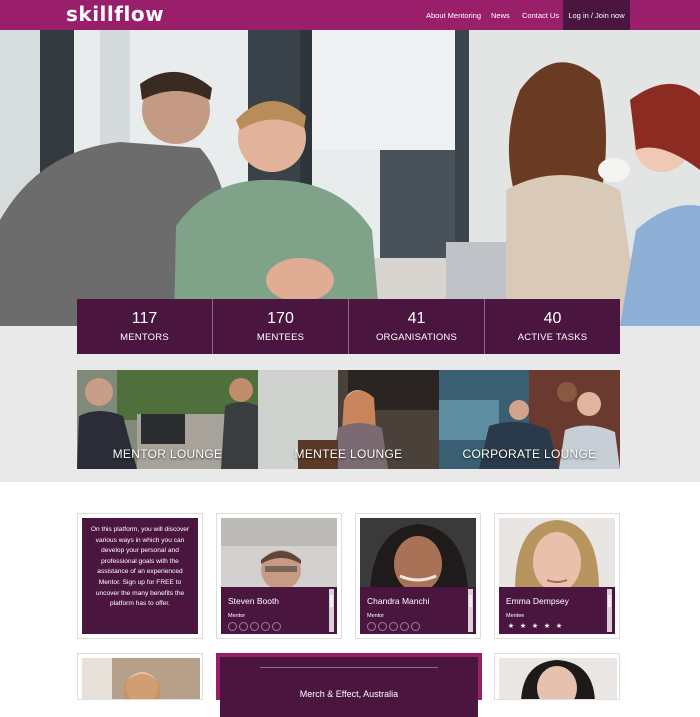  I want to click on corporate-lounge-tile: CORPORATE LOUNGE, so click(529, 419).